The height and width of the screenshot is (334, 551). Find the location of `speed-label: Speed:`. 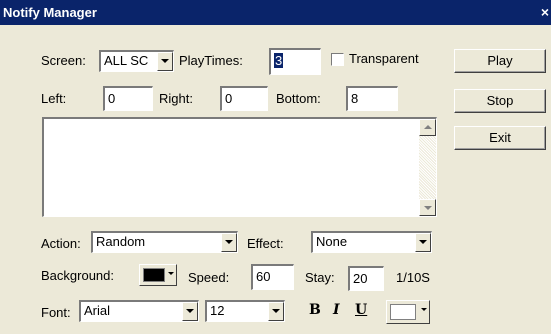

speed-label: Speed: is located at coordinates (209, 277).